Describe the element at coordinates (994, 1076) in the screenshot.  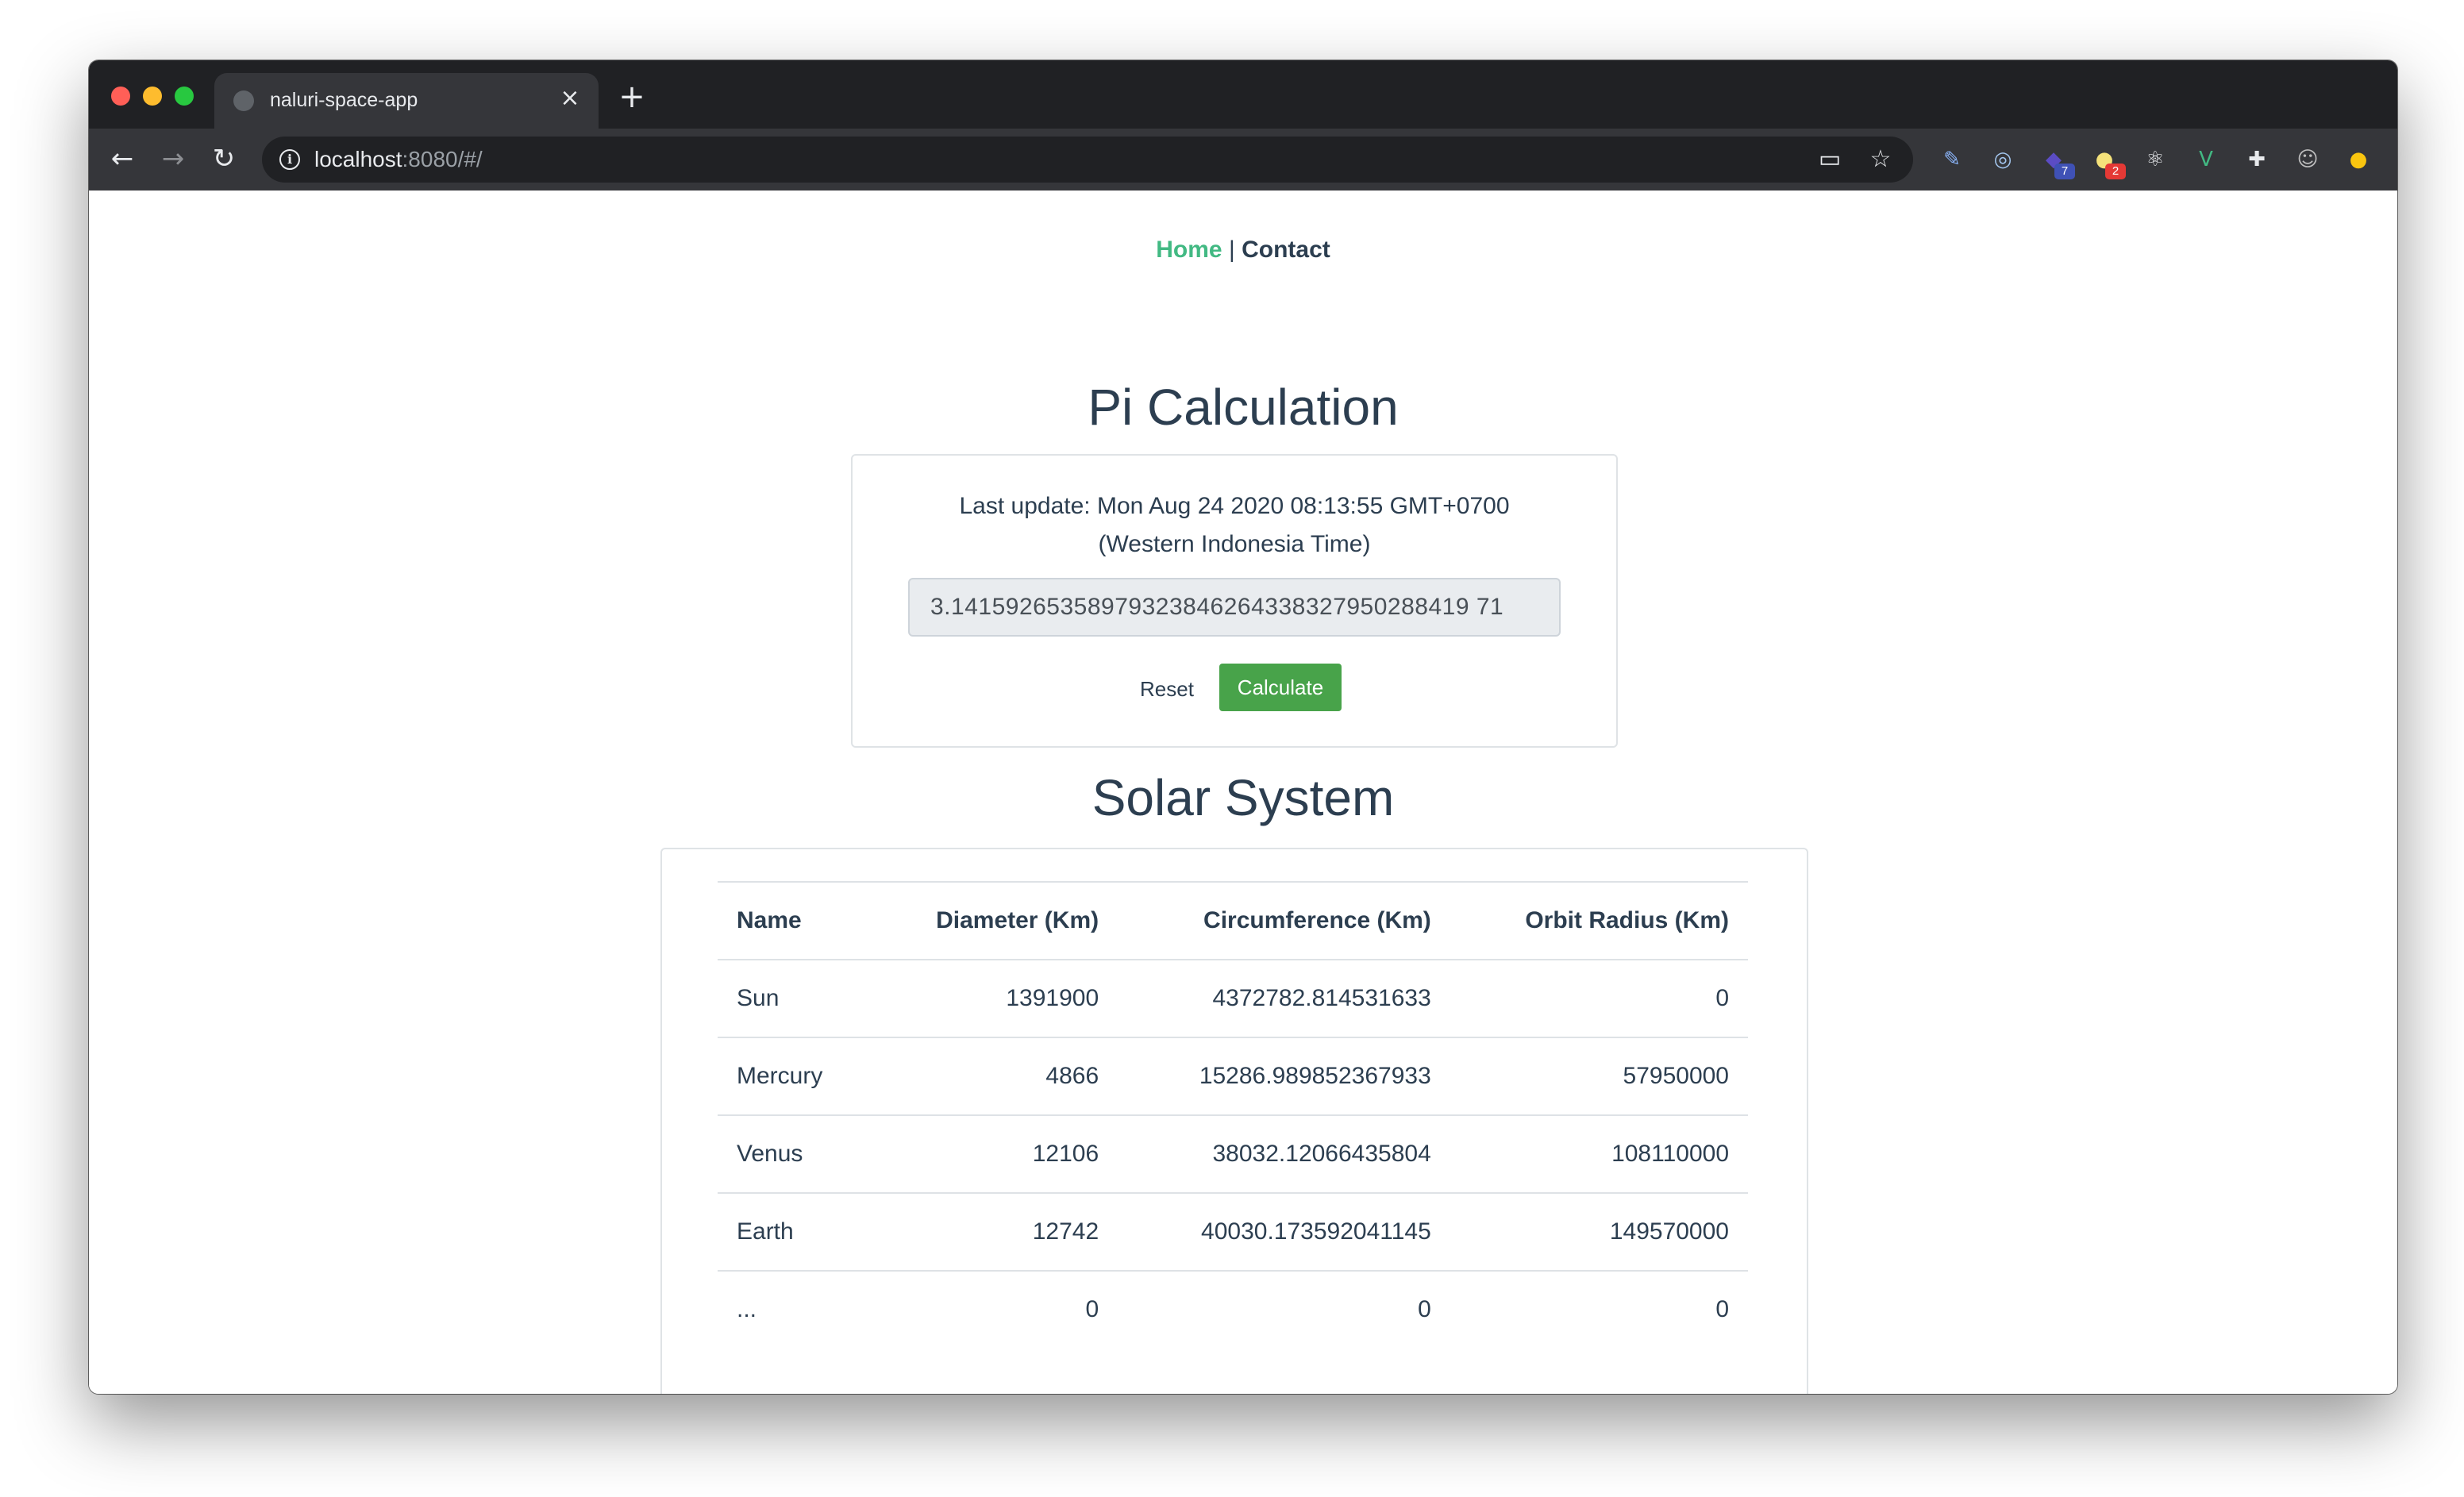
I see `cell-diameter: 4866` at that location.